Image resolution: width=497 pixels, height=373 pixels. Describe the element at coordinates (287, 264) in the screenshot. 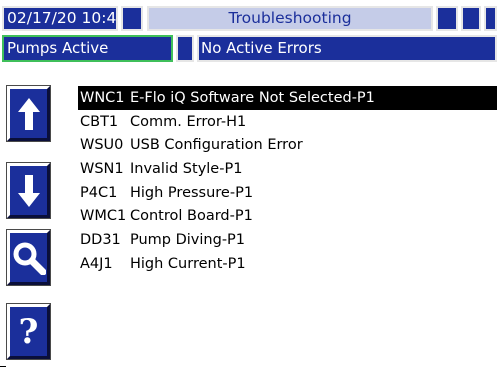

I see `error-row: A4J1 High Current-P1` at that location.